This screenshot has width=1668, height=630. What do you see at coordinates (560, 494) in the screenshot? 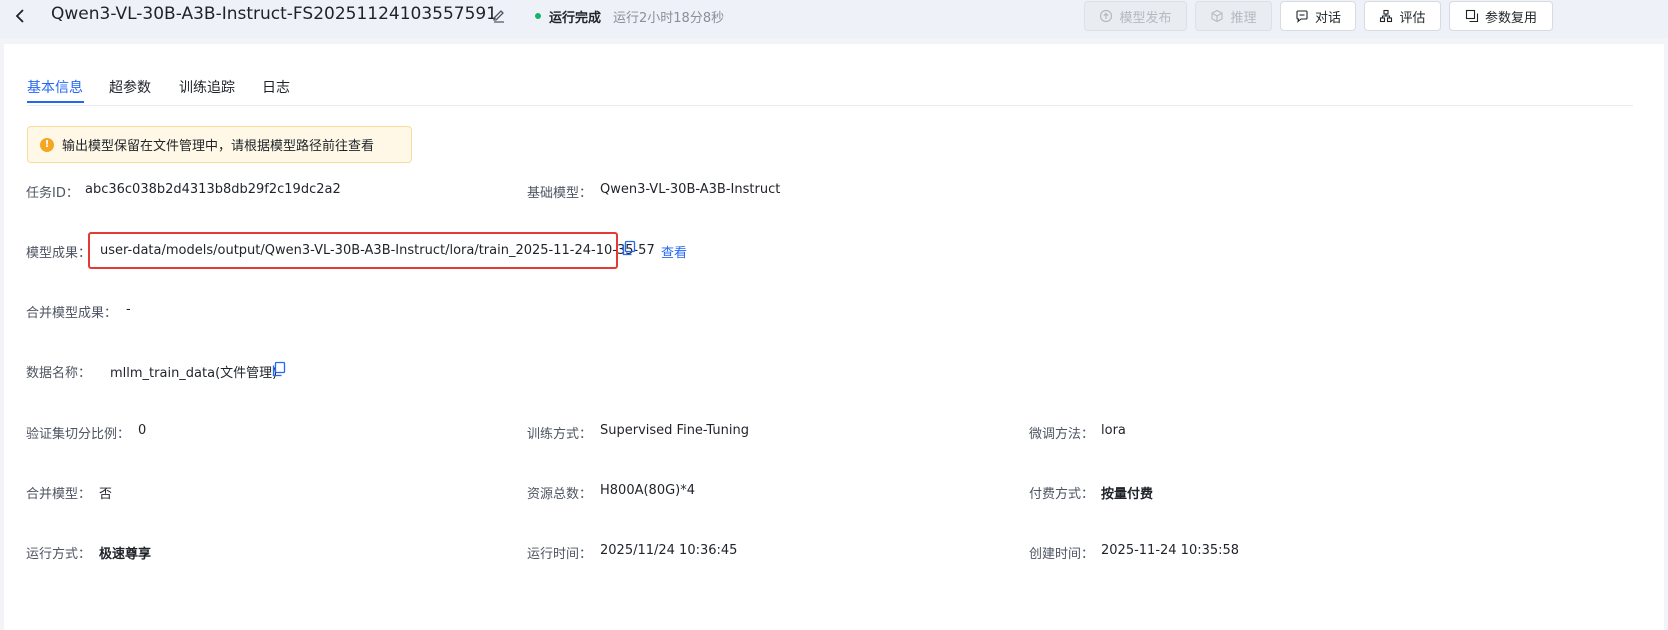
I see `resources-label: 资源总数：` at bounding box center [560, 494].